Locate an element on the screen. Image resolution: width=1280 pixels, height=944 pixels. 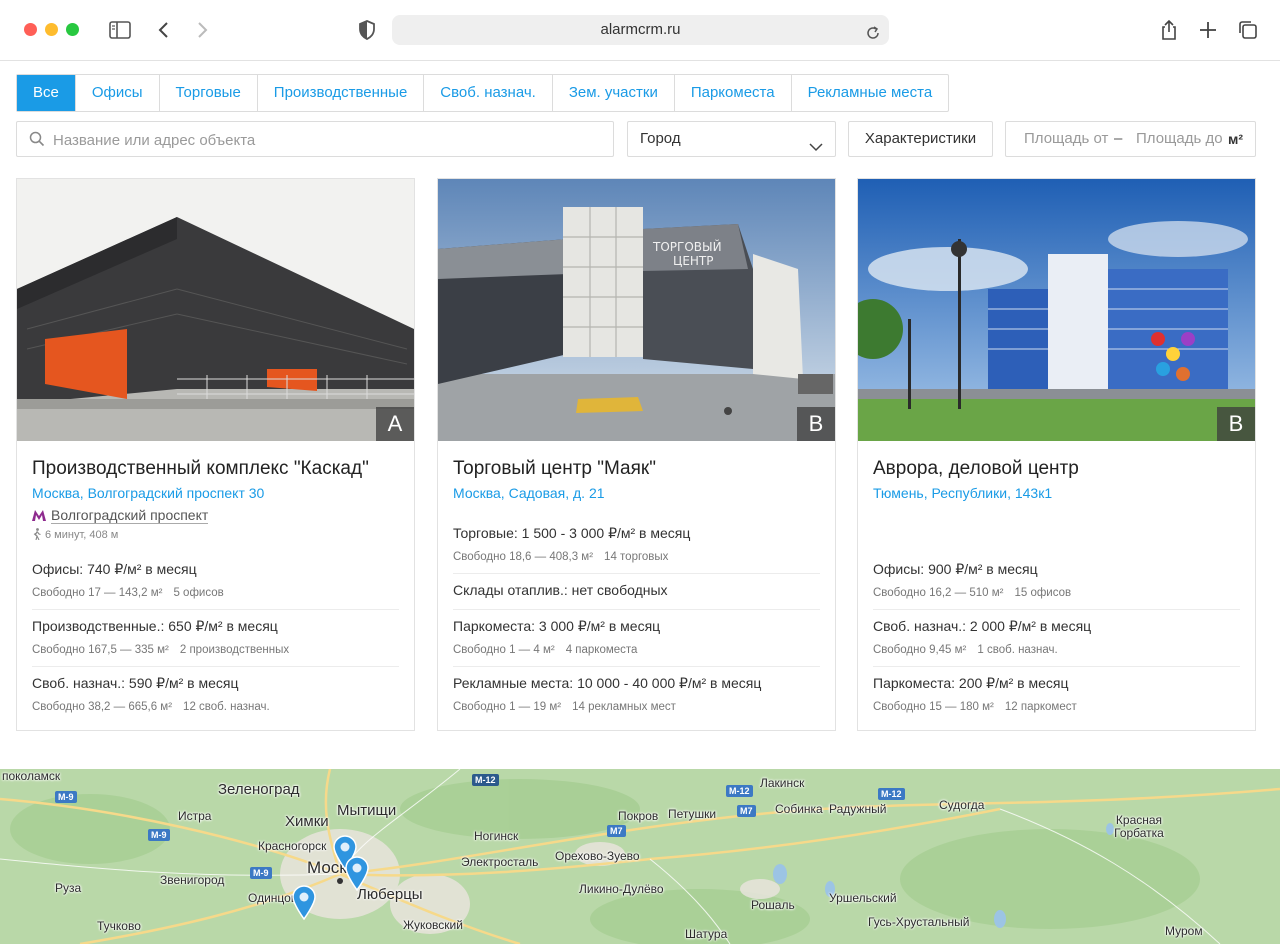
reload-icon is located at coordinates (873, 30).